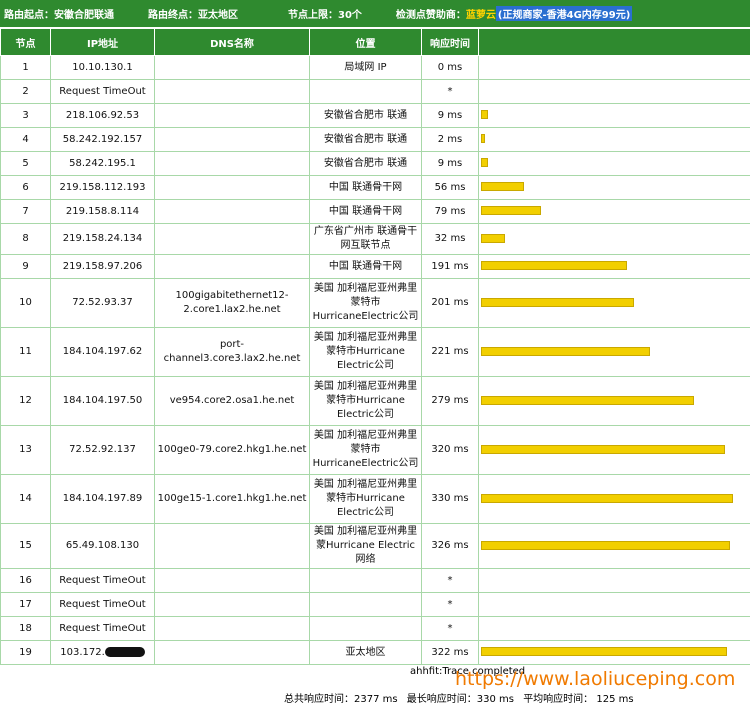 The image size is (750, 706). Describe the element at coordinates (450, 238) in the screenshot. I see `time-cell-text: 32 ms` at that location.